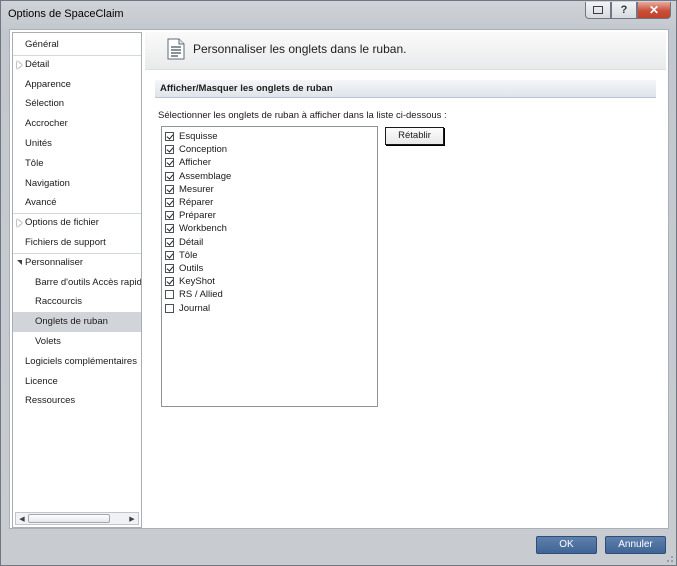 The image size is (677, 566). I want to click on sidebar-item-label: Raccourcis, so click(58, 302).